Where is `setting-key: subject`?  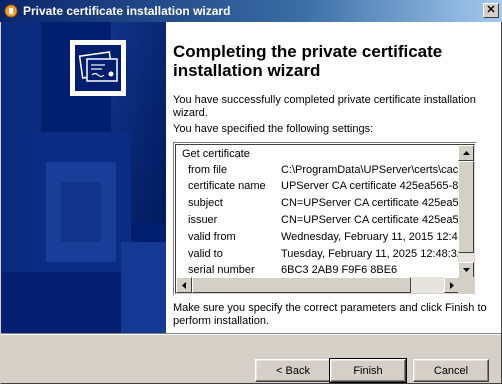 setting-key: subject is located at coordinates (205, 203).